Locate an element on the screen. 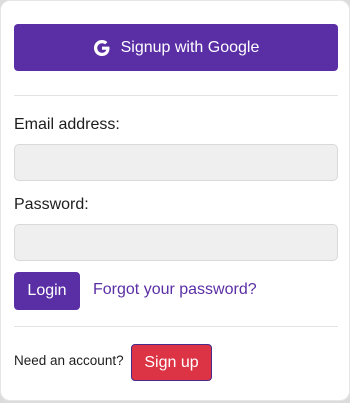 The image size is (350, 403). signup-with-google-button: Signup with Google is located at coordinates (176, 47).